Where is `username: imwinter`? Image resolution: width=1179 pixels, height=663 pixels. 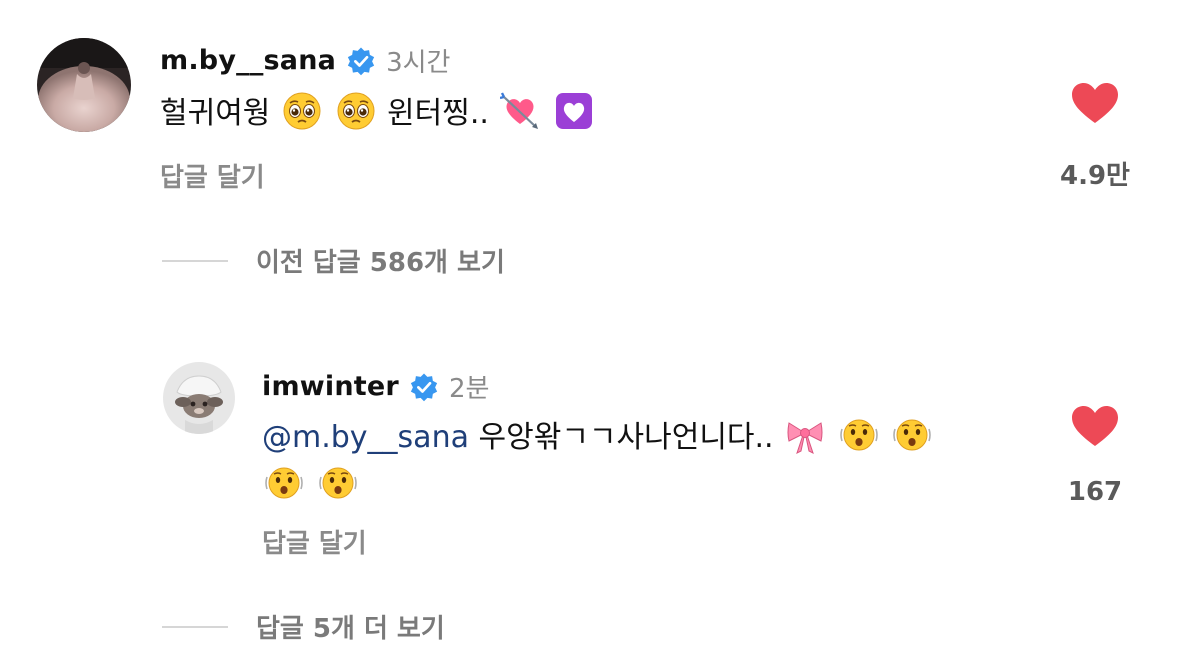
username: imwinter is located at coordinates (330, 386).